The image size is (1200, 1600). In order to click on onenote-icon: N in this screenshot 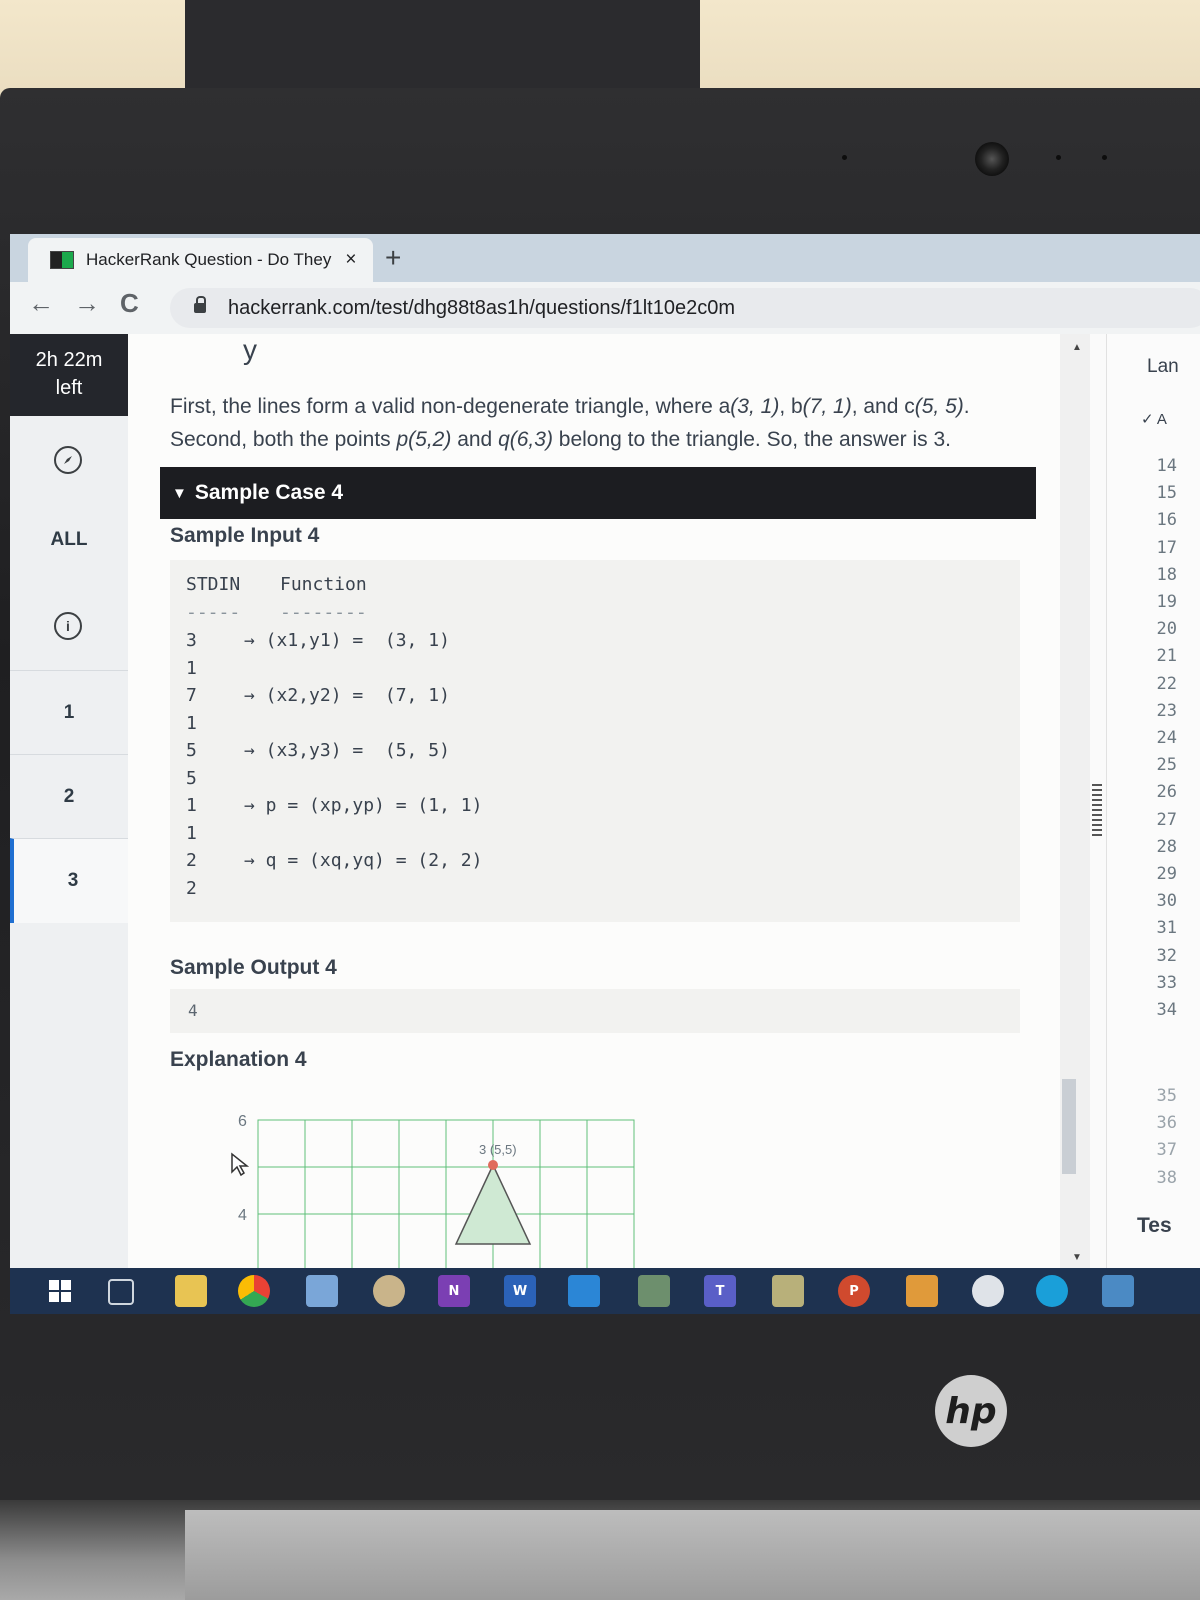, I will do `click(454, 1291)`.